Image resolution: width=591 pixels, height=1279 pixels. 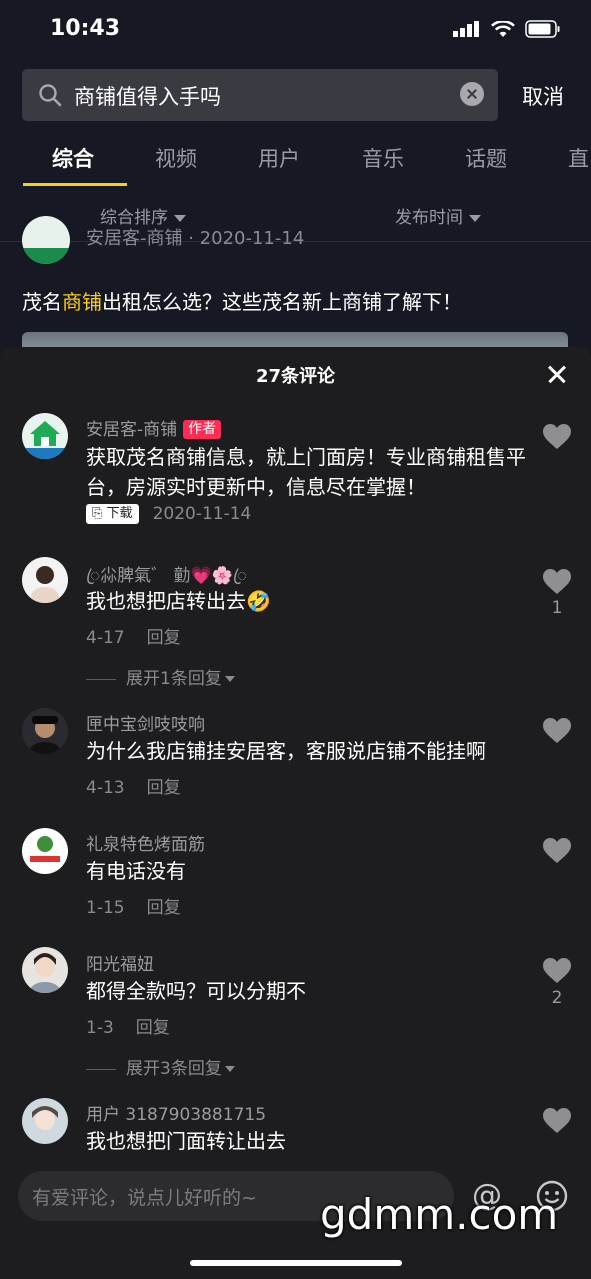 What do you see at coordinates (174, 1069) in the screenshot?
I see `expand-label: 展开3条回复` at bounding box center [174, 1069].